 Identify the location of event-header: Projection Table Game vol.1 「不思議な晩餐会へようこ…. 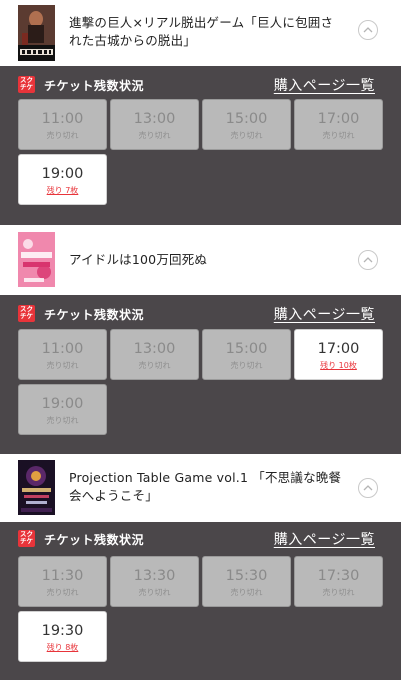
(200, 488).